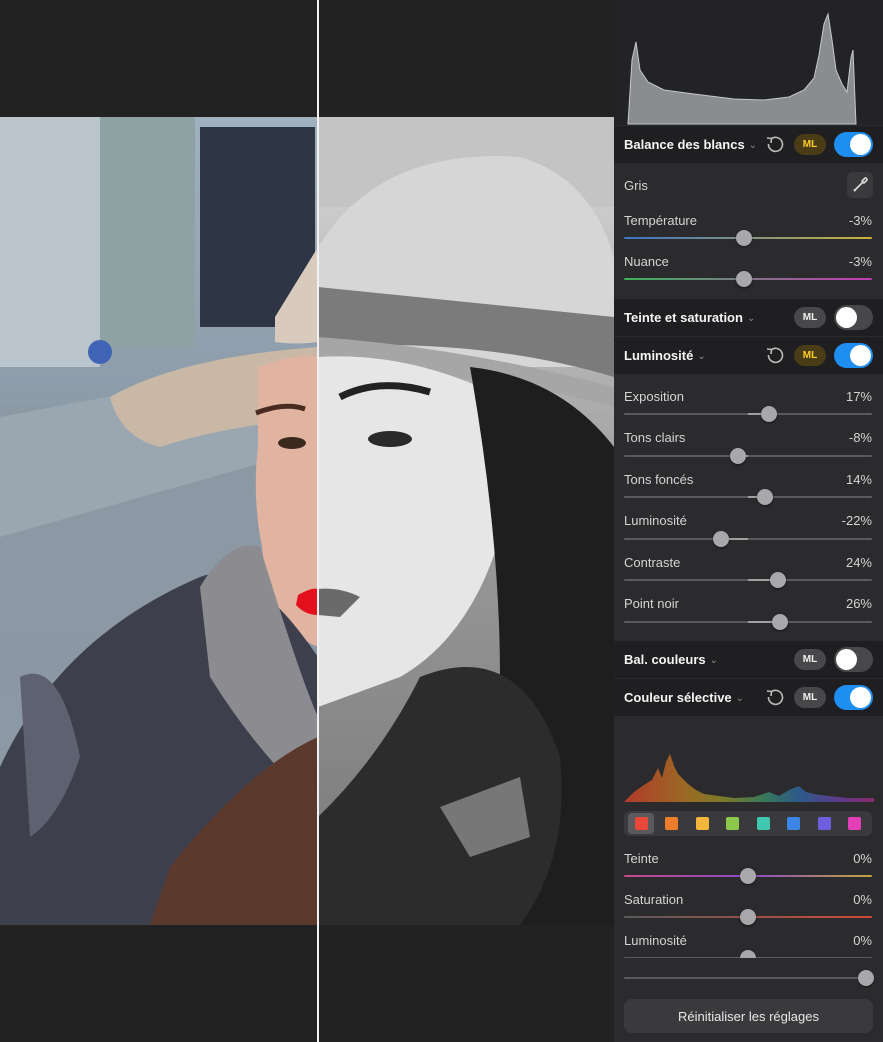  I want to click on slider-thumb-tint, so click(744, 279).